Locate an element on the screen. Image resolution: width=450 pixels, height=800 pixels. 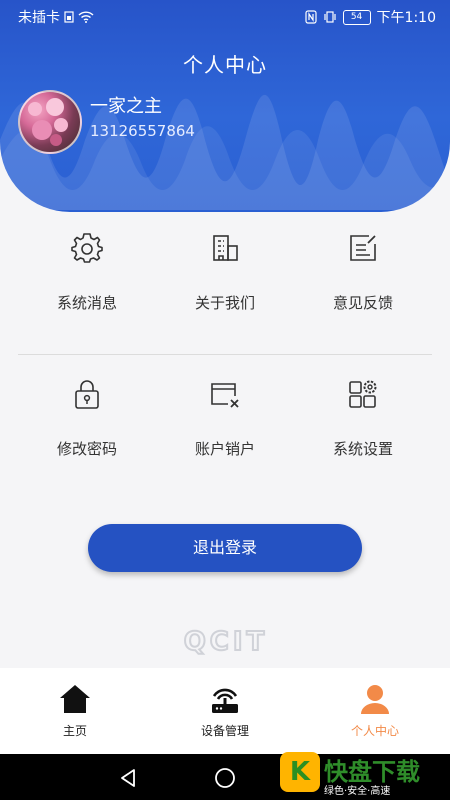
watermark-subtitle: 绿色·安全·高速 is located at coordinates (357, 791).